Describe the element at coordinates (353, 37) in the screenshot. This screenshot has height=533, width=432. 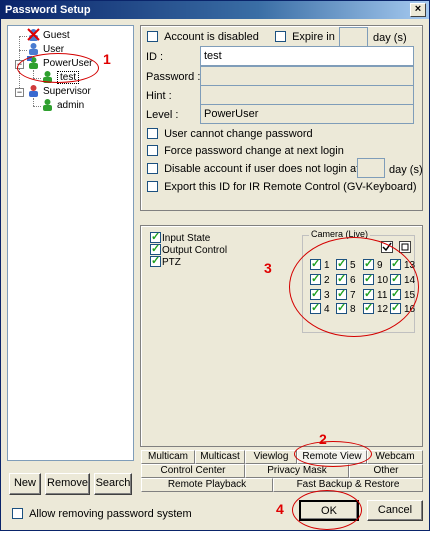
I see `expire-days-input` at that location.